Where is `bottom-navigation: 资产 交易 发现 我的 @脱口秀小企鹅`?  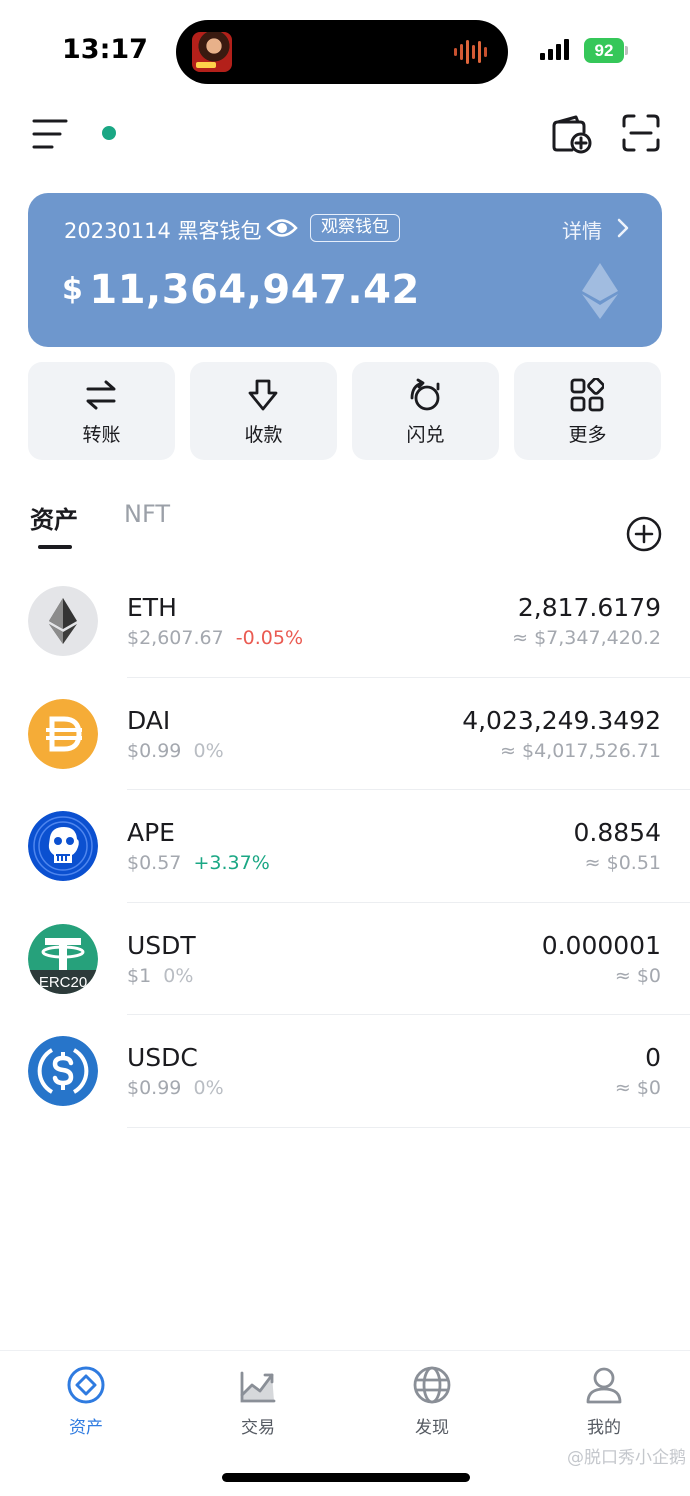 bottom-navigation: 资产 交易 发现 我的 @脱口秀小企鹅 is located at coordinates (345, 1423).